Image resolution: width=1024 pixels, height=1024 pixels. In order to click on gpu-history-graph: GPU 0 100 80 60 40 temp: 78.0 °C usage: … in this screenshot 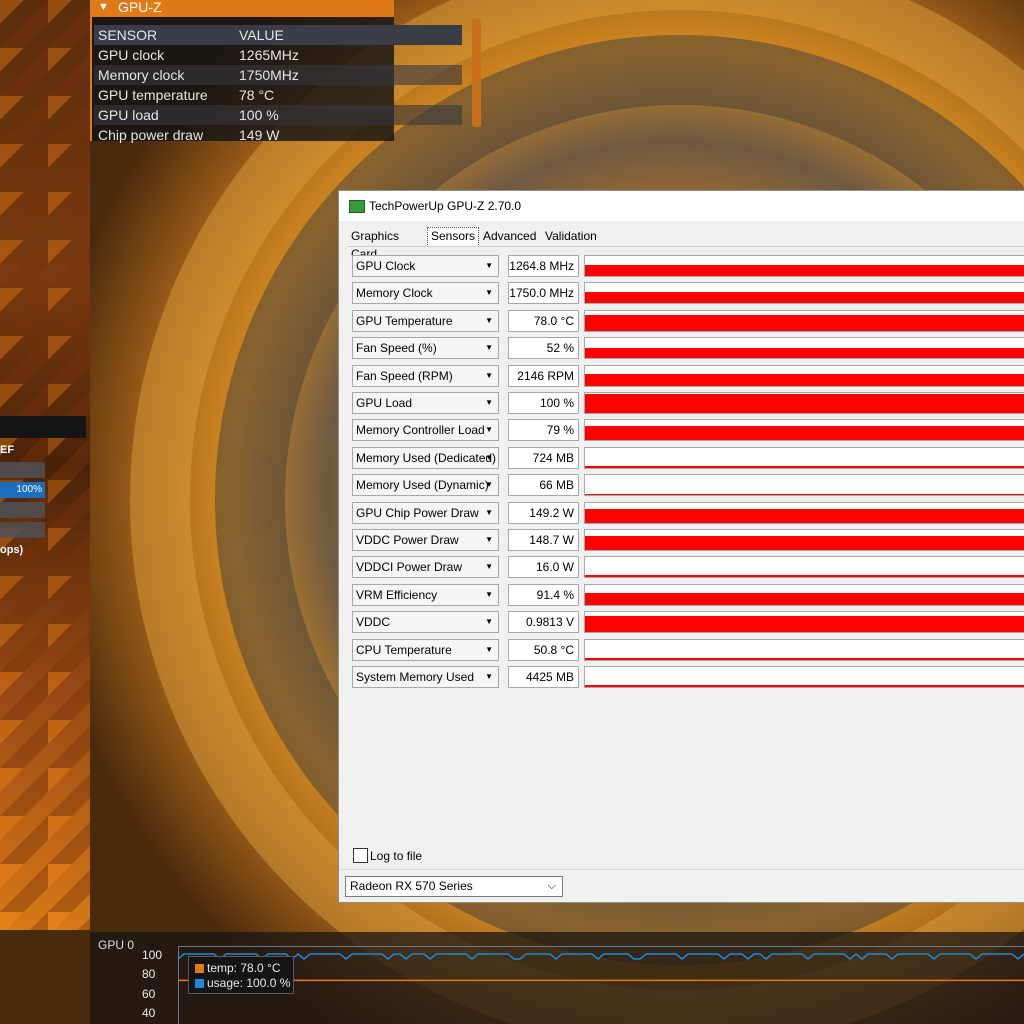, I will do `click(557, 978)`.